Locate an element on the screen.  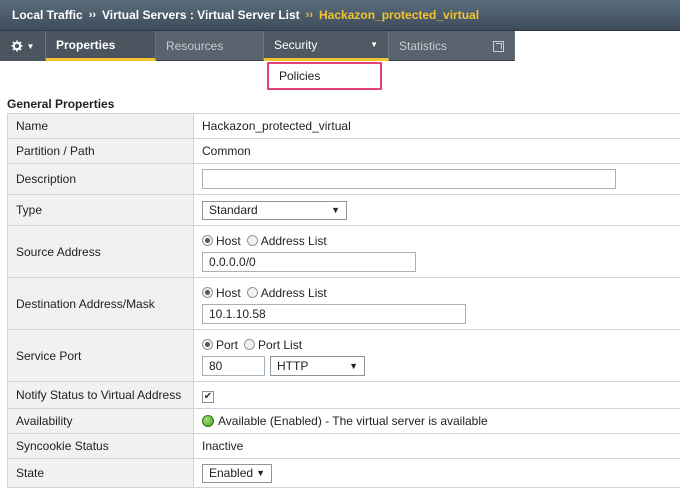
gear-menu-button: ▼ is located at coordinates (23, 46).